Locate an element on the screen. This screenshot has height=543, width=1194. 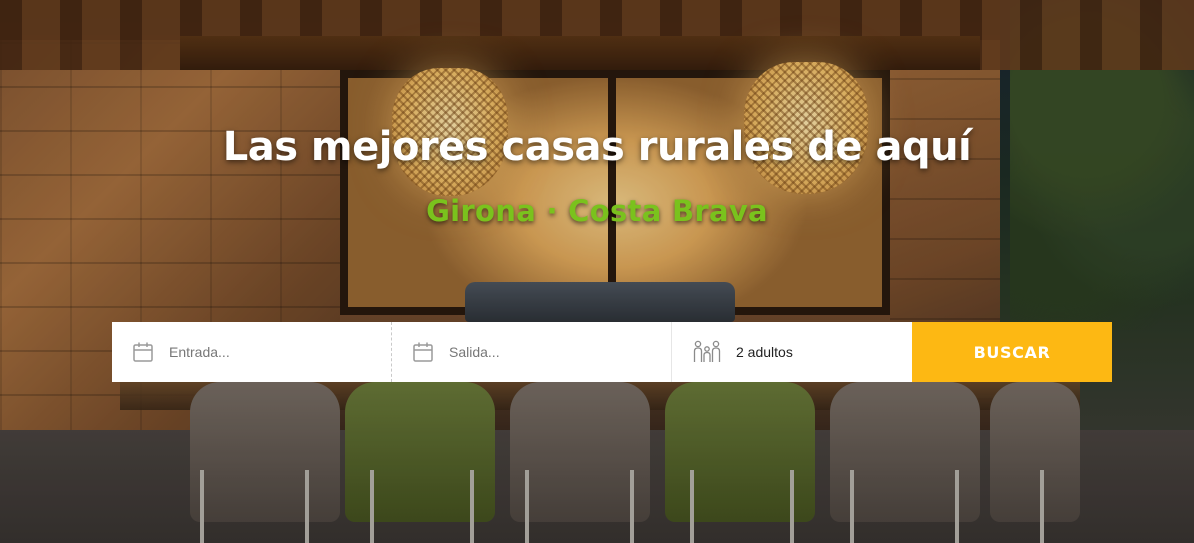
search-bar: 2 adultos BUSCAR is located at coordinates (612, 352).